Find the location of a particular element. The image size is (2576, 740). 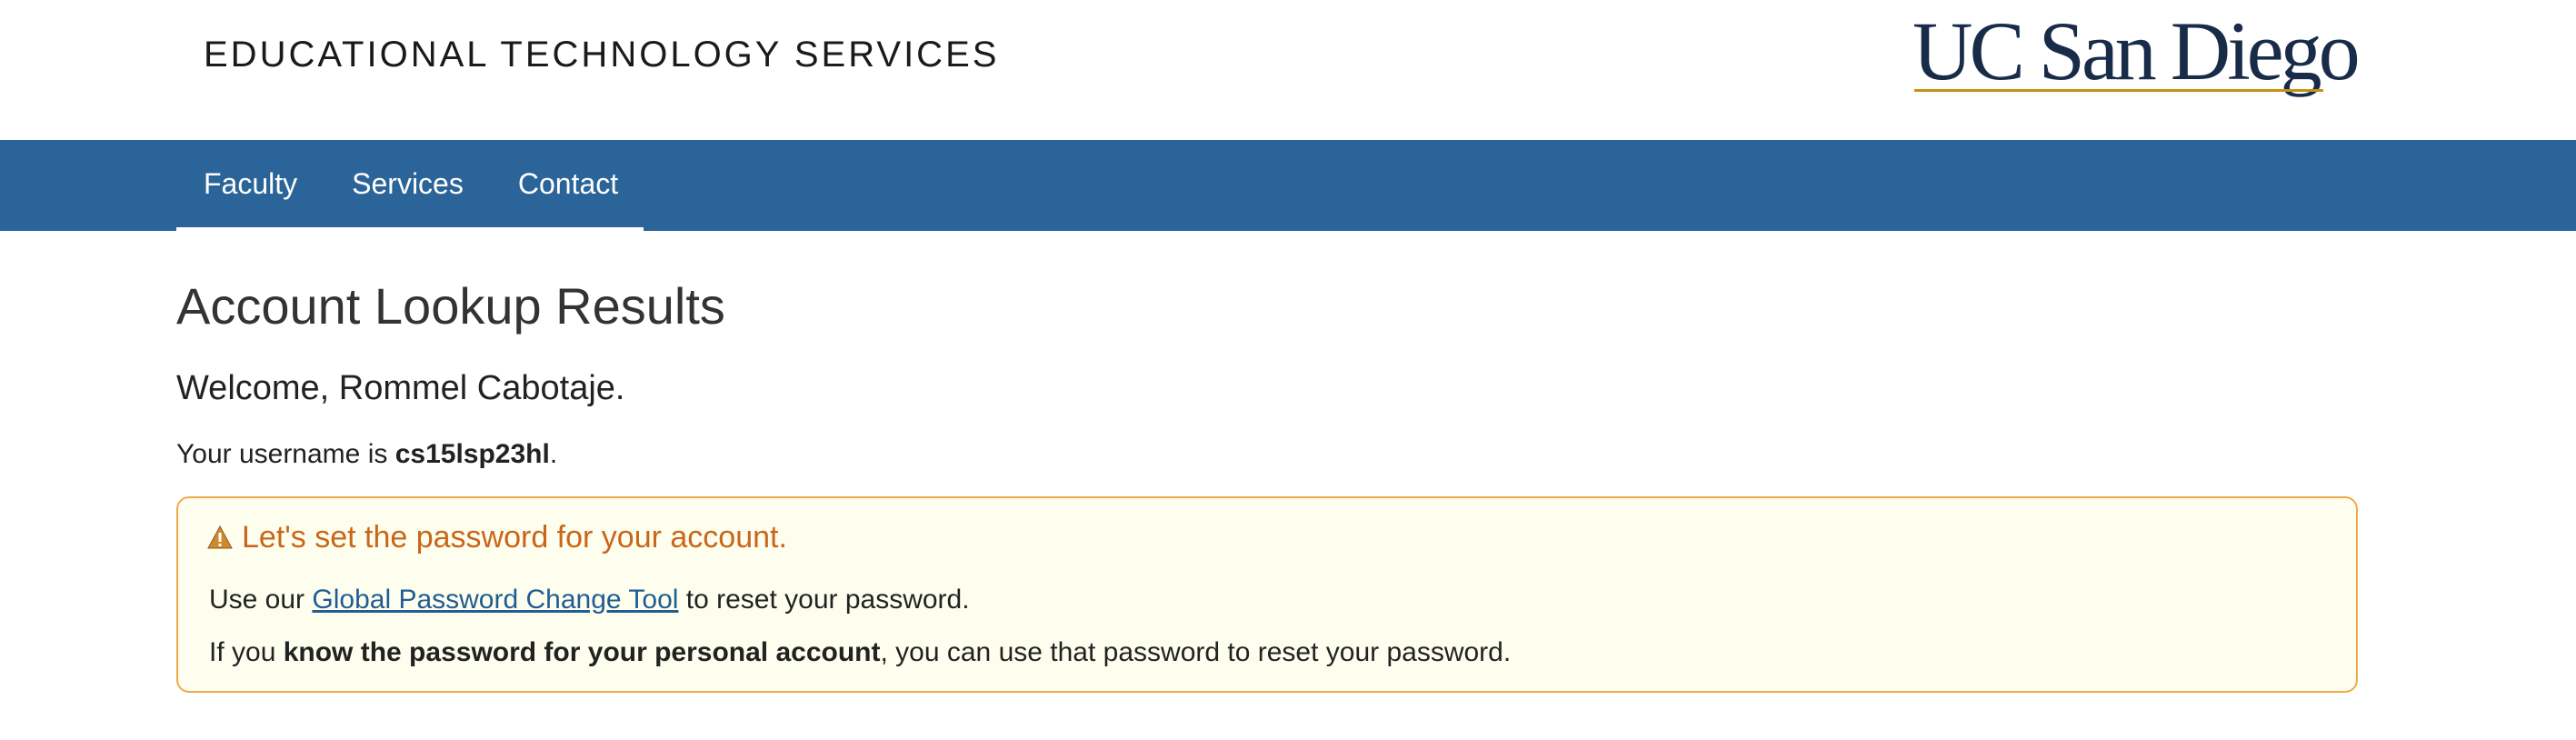

warning-icon is located at coordinates (220, 533).